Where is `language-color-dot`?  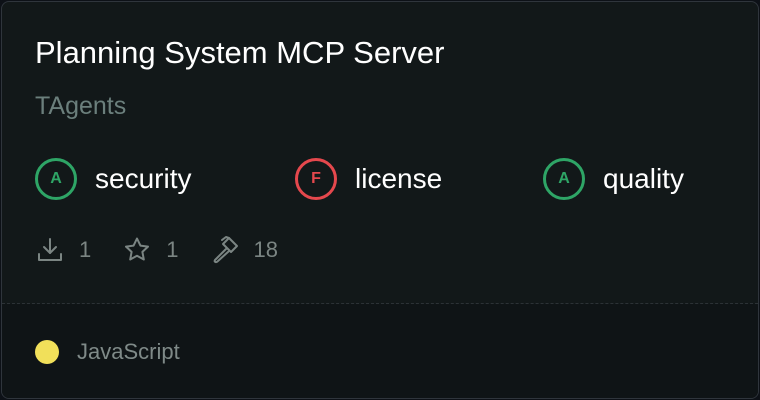 language-color-dot is located at coordinates (47, 352).